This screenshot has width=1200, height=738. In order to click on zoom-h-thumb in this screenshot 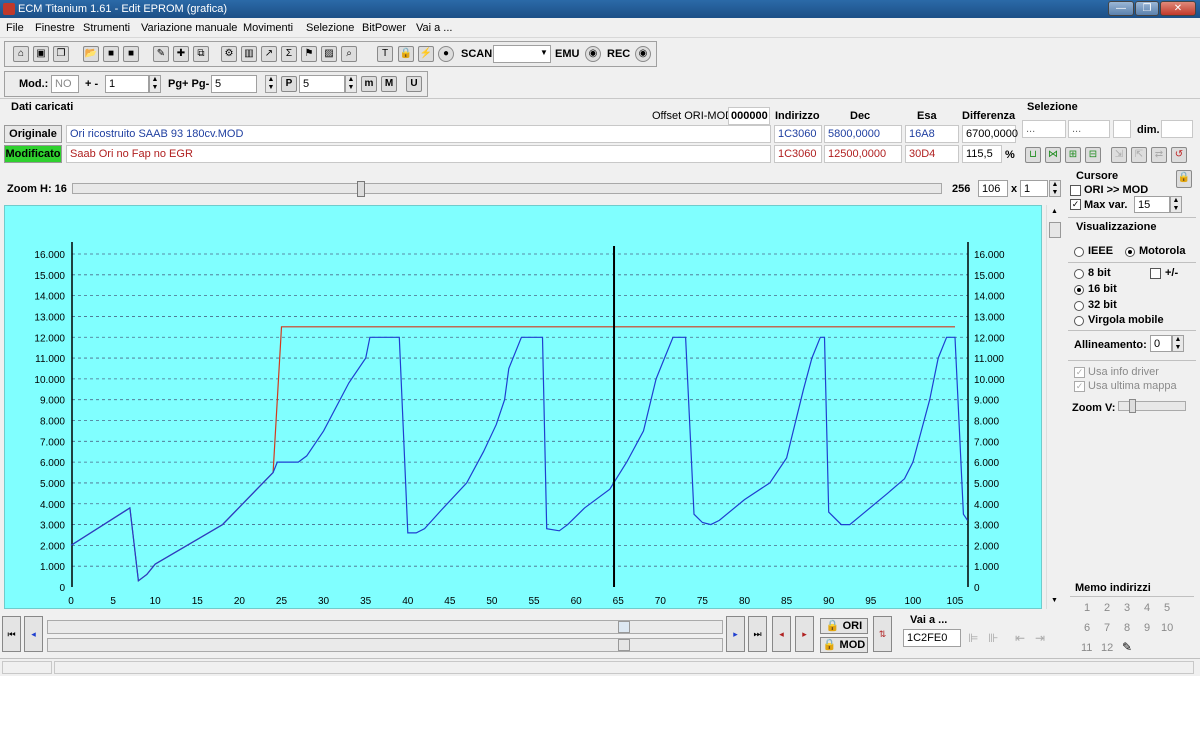, I will do `click(361, 189)`.